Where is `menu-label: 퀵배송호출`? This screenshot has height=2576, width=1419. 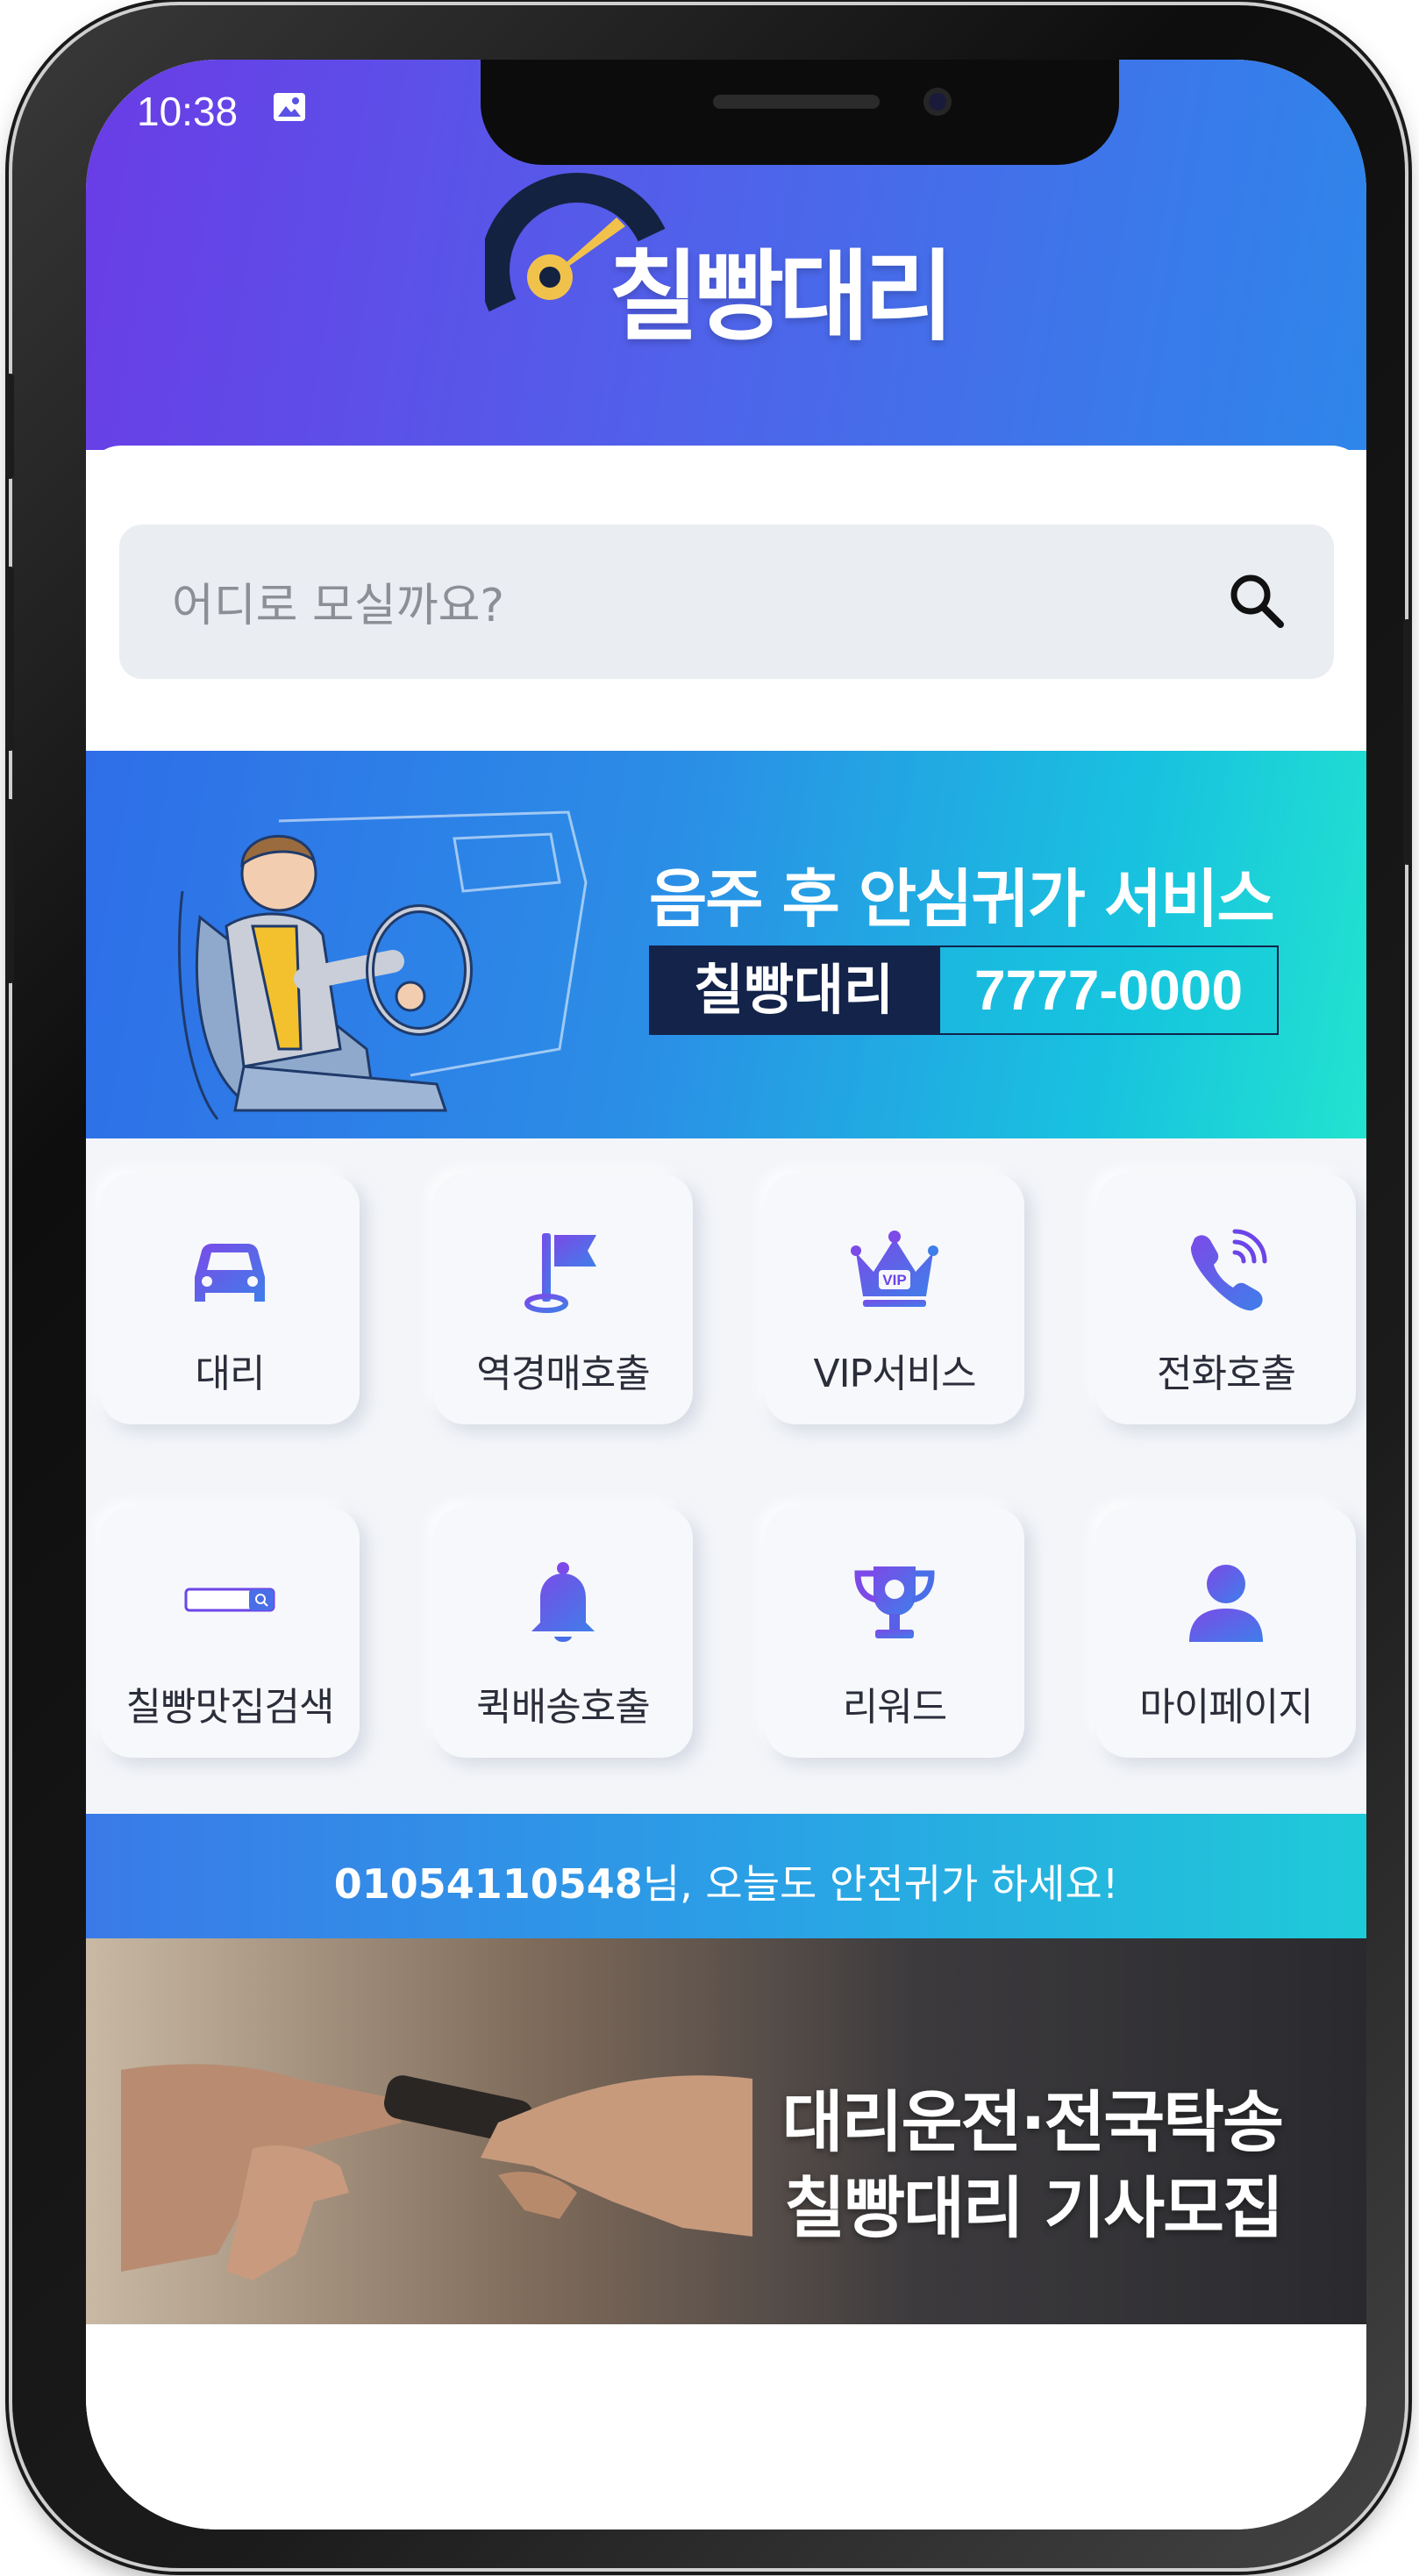 menu-label: 퀵배송호출 is located at coordinates (563, 1708).